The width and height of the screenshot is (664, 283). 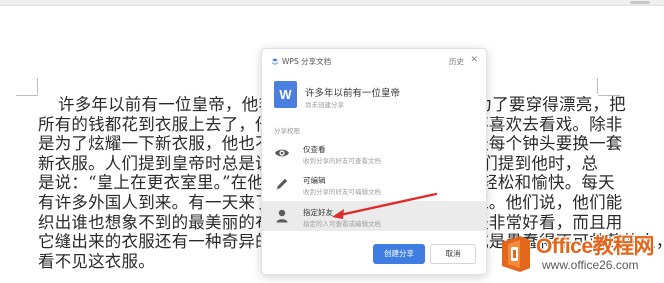 What do you see at coordinates (374, 62) in the screenshot?
I see `dialog-header: WPS 分享文档 历史 ✕` at bounding box center [374, 62].